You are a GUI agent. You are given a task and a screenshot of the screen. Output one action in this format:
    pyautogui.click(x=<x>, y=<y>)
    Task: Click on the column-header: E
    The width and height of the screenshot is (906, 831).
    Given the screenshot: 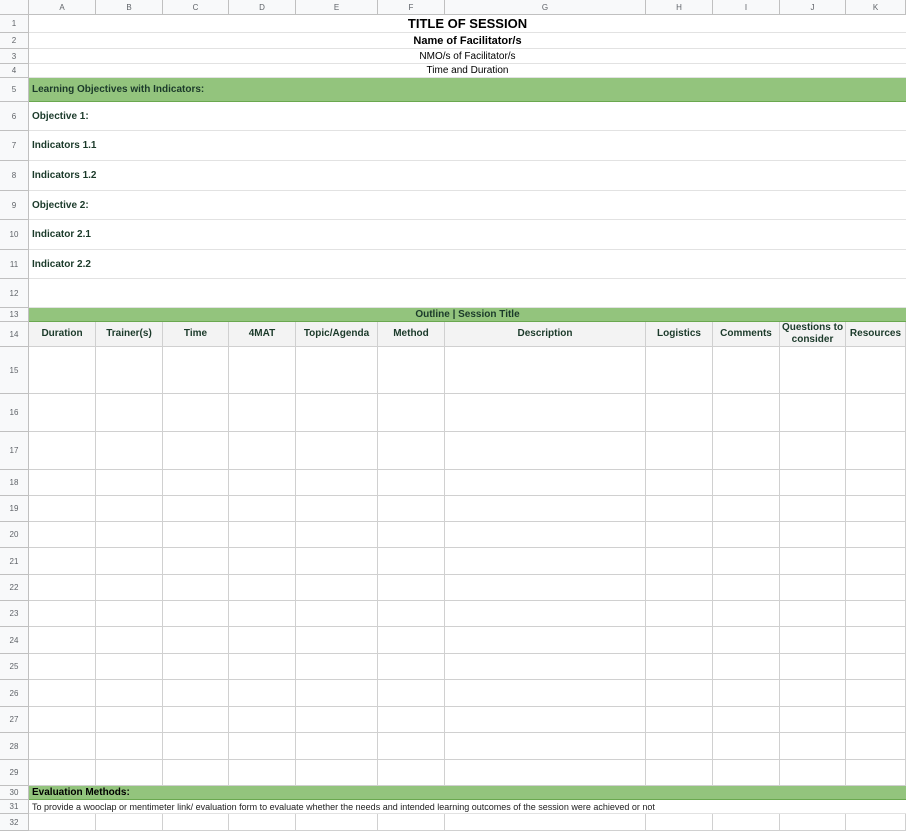 What is the action you would take?
    pyautogui.click(x=337, y=7)
    